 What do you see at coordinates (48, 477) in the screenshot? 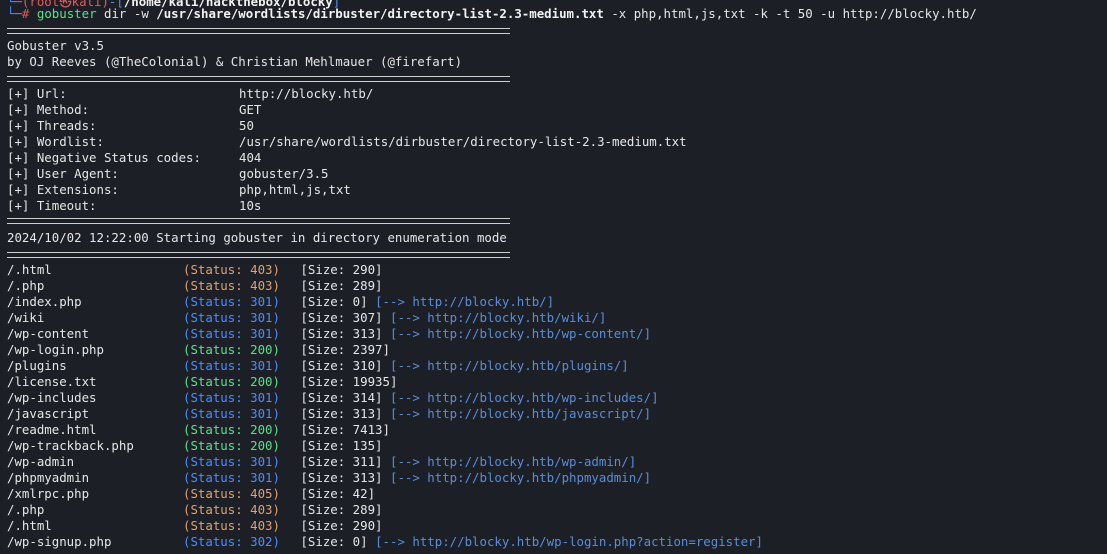
I see `result-path: /phpmyadmin` at bounding box center [48, 477].